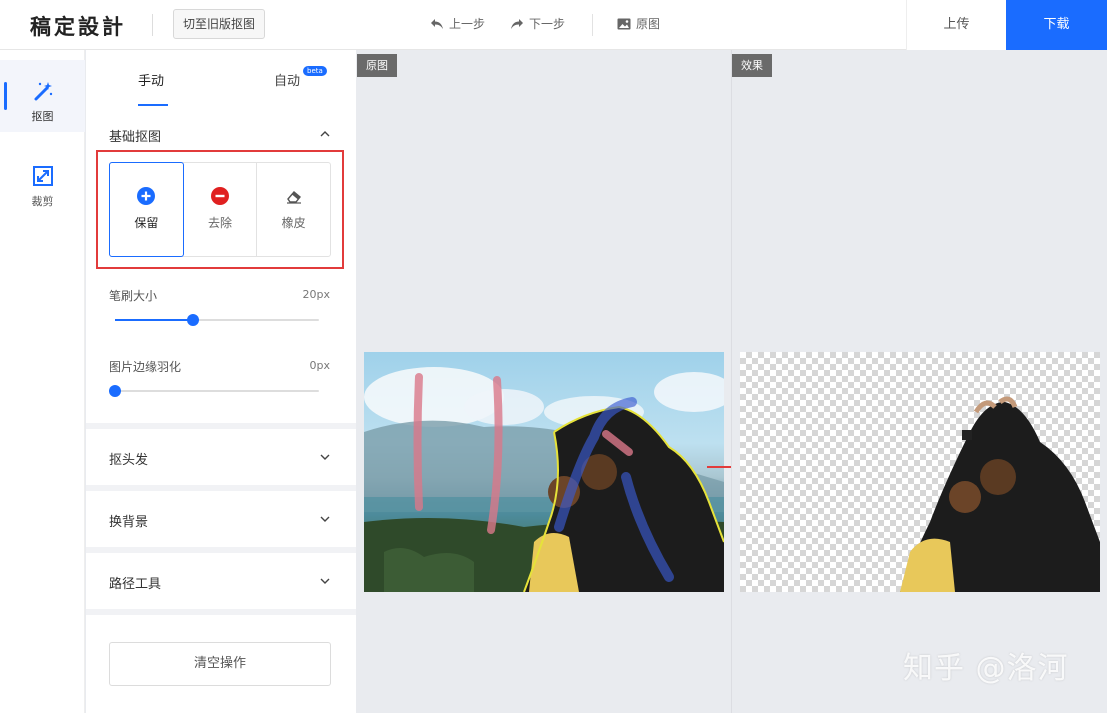 The height and width of the screenshot is (713, 1107). I want to click on original-tag: 原图, so click(377, 65).